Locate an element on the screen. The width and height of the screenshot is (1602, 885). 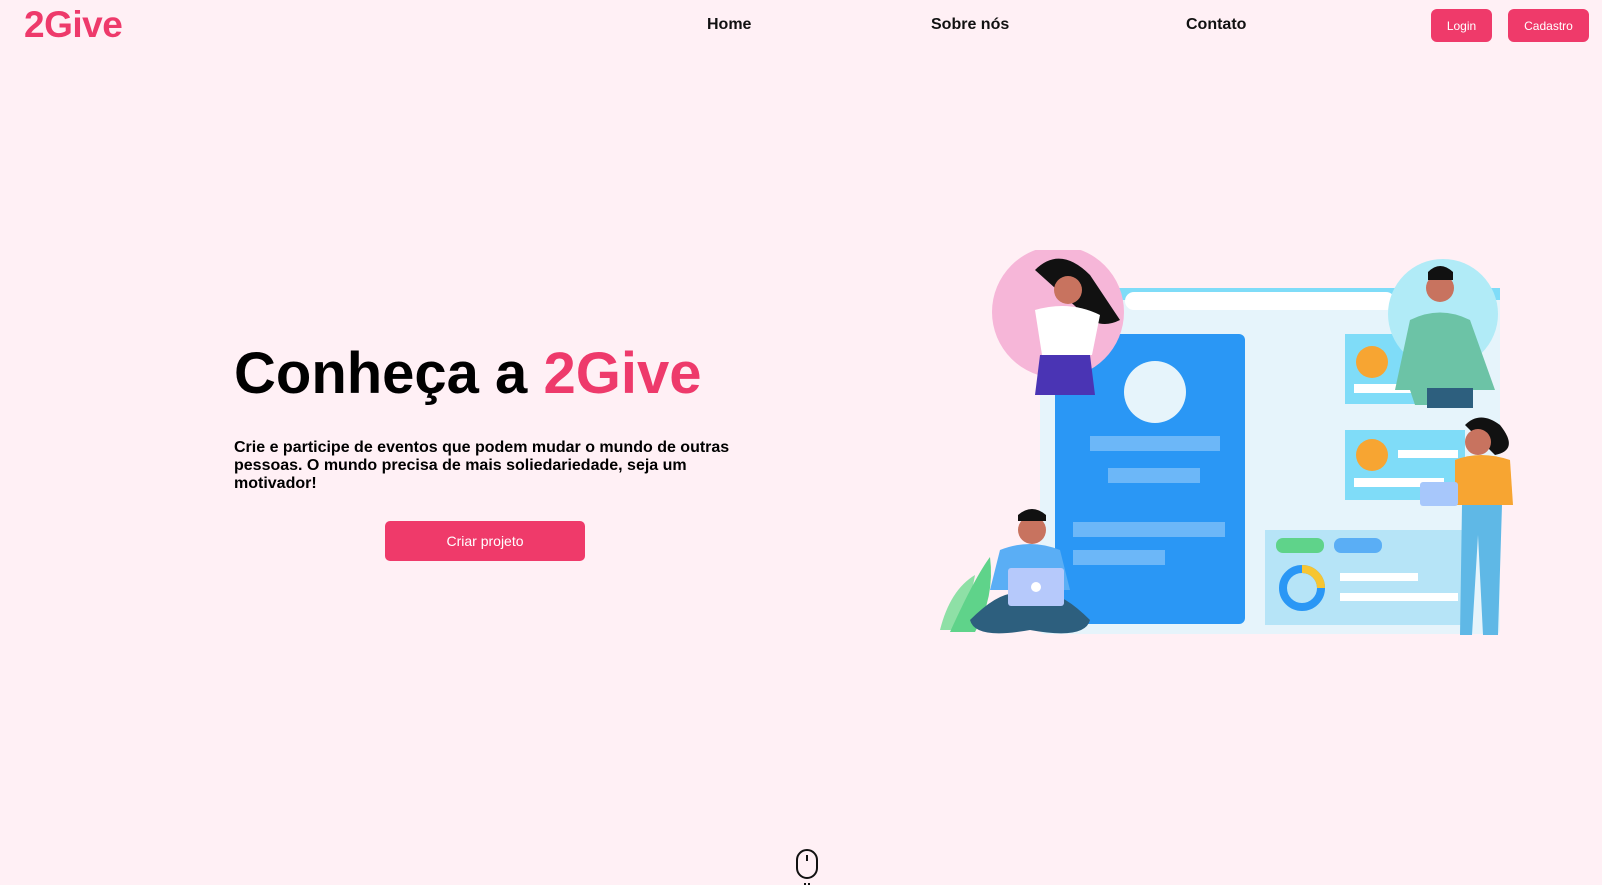
nav-sobre-nos: Sobre nós is located at coordinates (970, 25).